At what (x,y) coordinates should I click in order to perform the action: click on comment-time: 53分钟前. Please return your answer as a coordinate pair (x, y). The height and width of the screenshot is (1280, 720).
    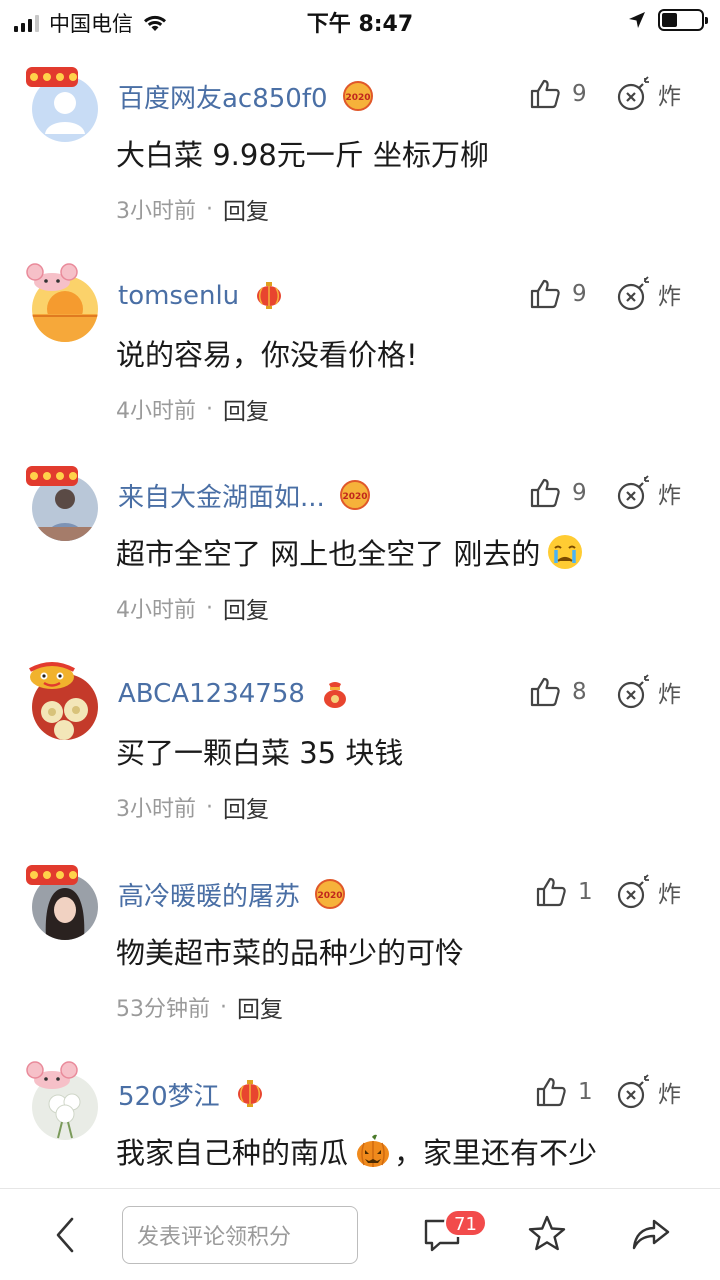
    Looking at the image, I should click on (163, 1009).